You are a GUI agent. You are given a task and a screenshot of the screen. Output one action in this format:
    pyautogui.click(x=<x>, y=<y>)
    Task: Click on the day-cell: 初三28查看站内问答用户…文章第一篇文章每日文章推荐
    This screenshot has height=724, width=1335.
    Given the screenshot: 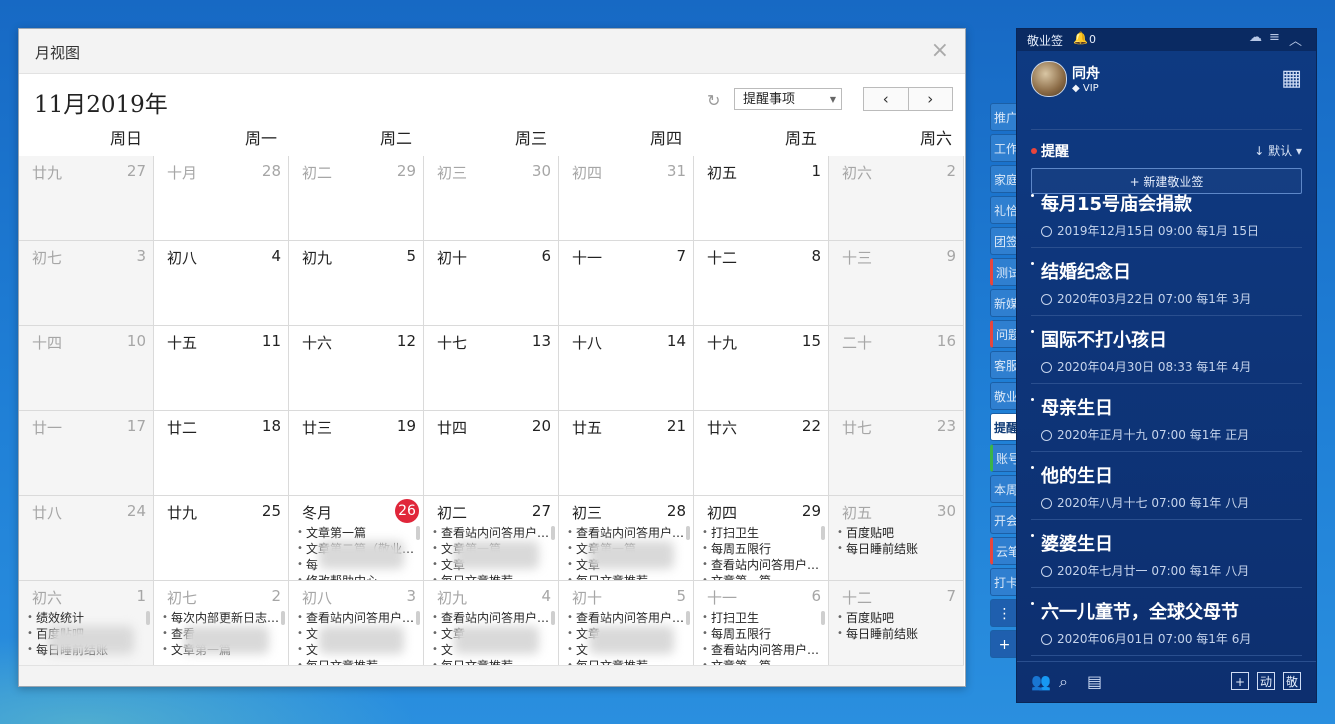 What is the action you would take?
    pyautogui.click(x=626, y=538)
    